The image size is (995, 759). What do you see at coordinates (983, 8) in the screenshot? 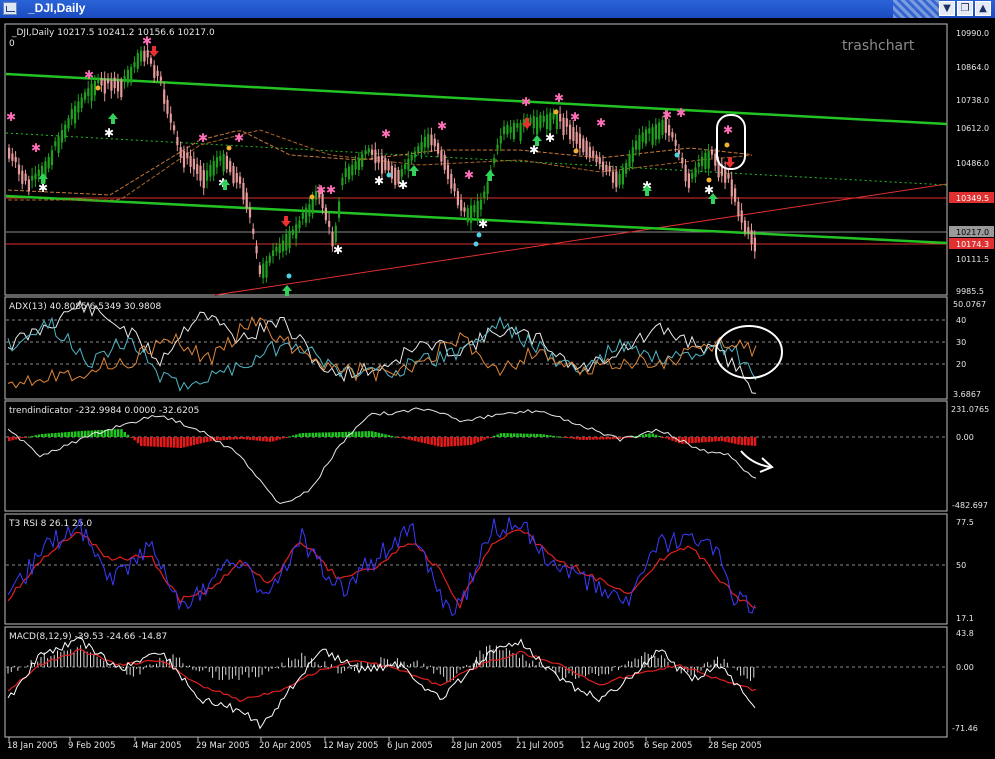
I see `close-button: ▲` at bounding box center [983, 8].